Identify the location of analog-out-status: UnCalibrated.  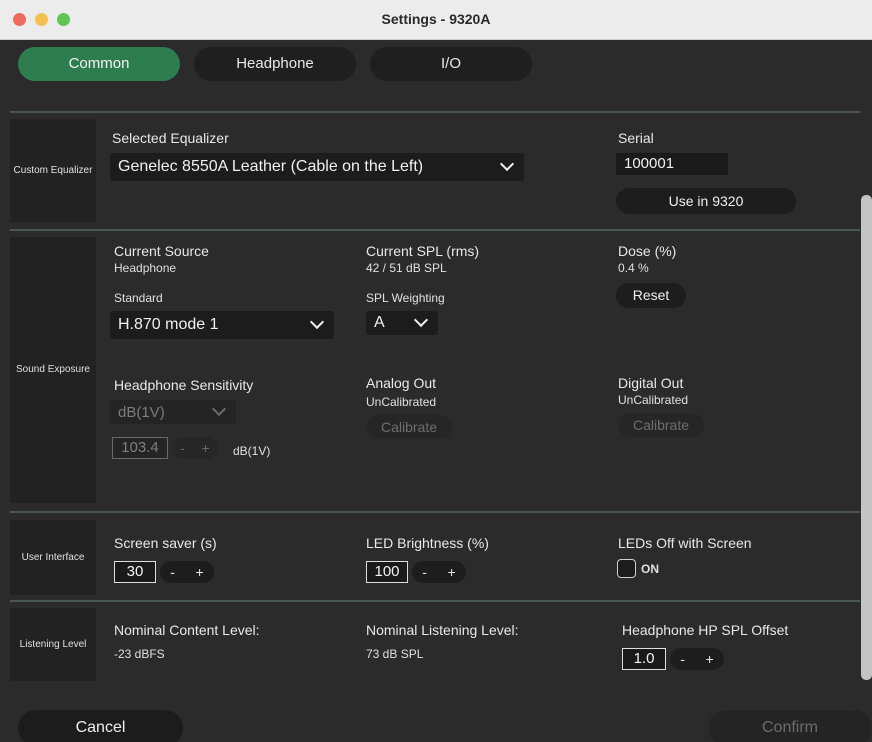
(401, 402).